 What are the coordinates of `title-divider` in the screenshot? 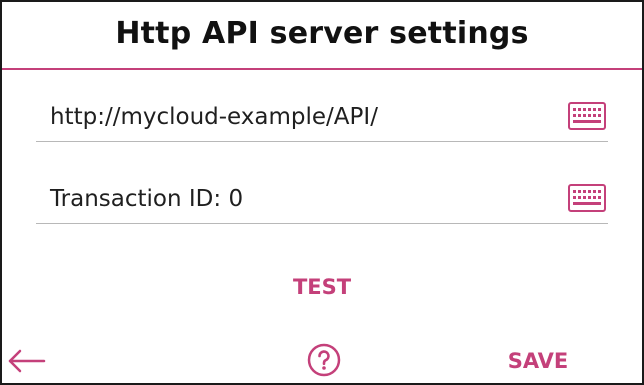 It's located at (322, 69).